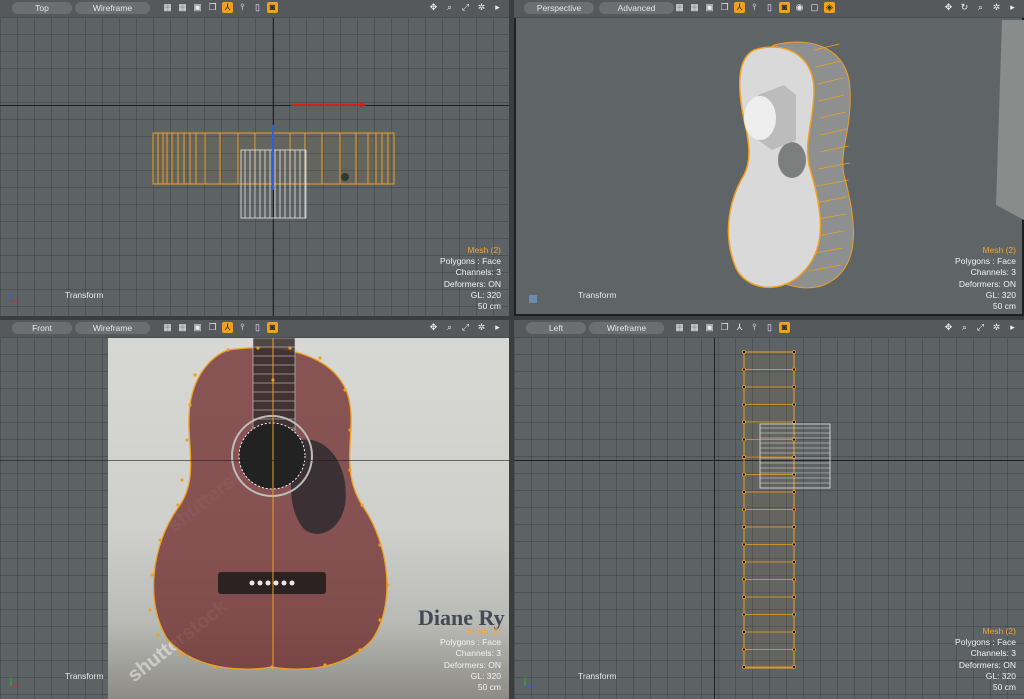  What do you see at coordinates (272, 583) in the screenshot?
I see `bridge` at bounding box center [272, 583].